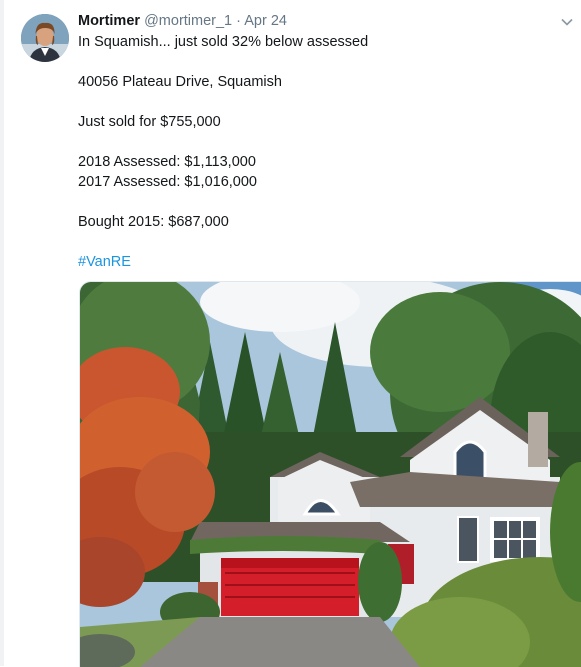 The height and width of the screenshot is (667, 581). What do you see at coordinates (167, 182) in the screenshot?
I see `tweet-text-line: 2017 Assessed: $1,016,000` at bounding box center [167, 182].